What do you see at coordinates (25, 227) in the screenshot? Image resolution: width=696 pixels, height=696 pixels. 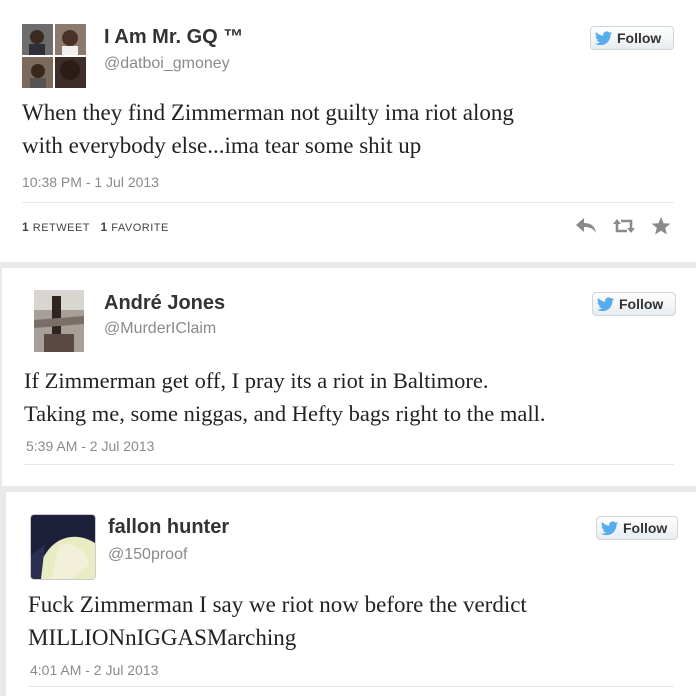 I see `retweet-count: 1` at bounding box center [25, 227].